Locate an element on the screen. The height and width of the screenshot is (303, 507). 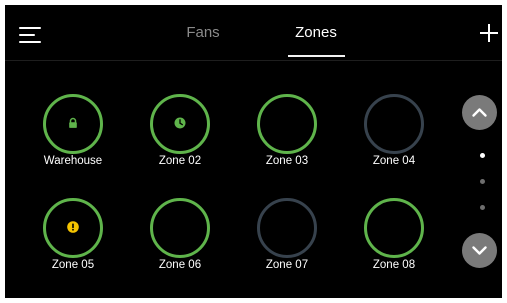
zone-label: Zone 05 is located at coordinates (73, 265).